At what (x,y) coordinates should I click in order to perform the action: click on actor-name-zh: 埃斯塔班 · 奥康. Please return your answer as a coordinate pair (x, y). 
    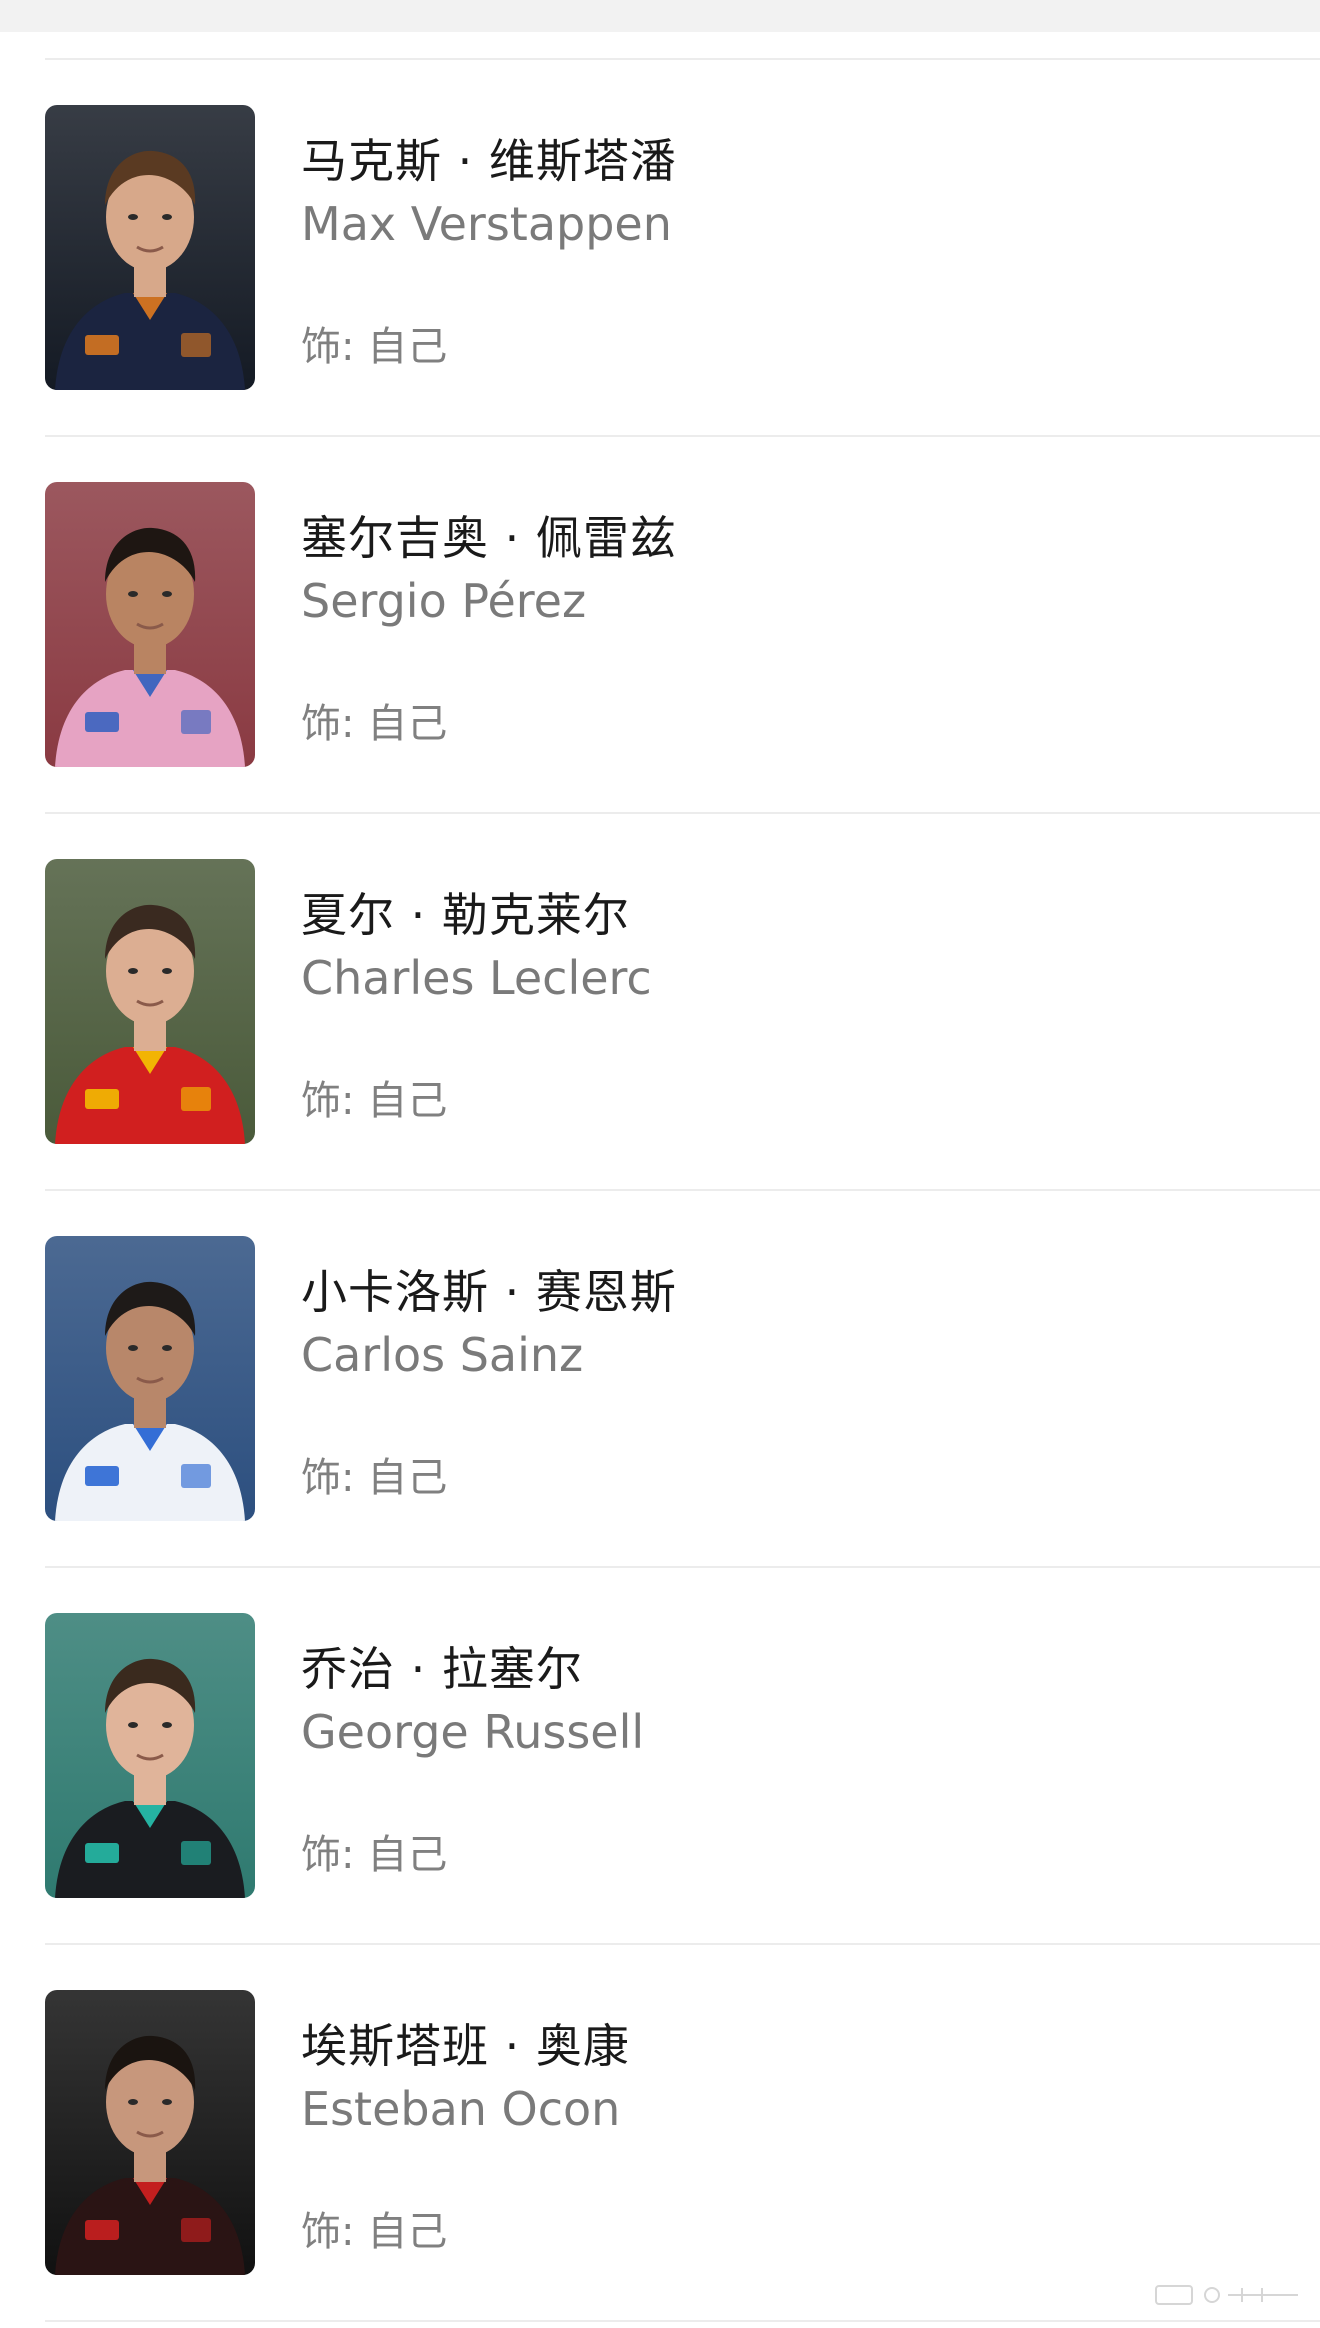
    Looking at the image, I should click on (465, 2046).